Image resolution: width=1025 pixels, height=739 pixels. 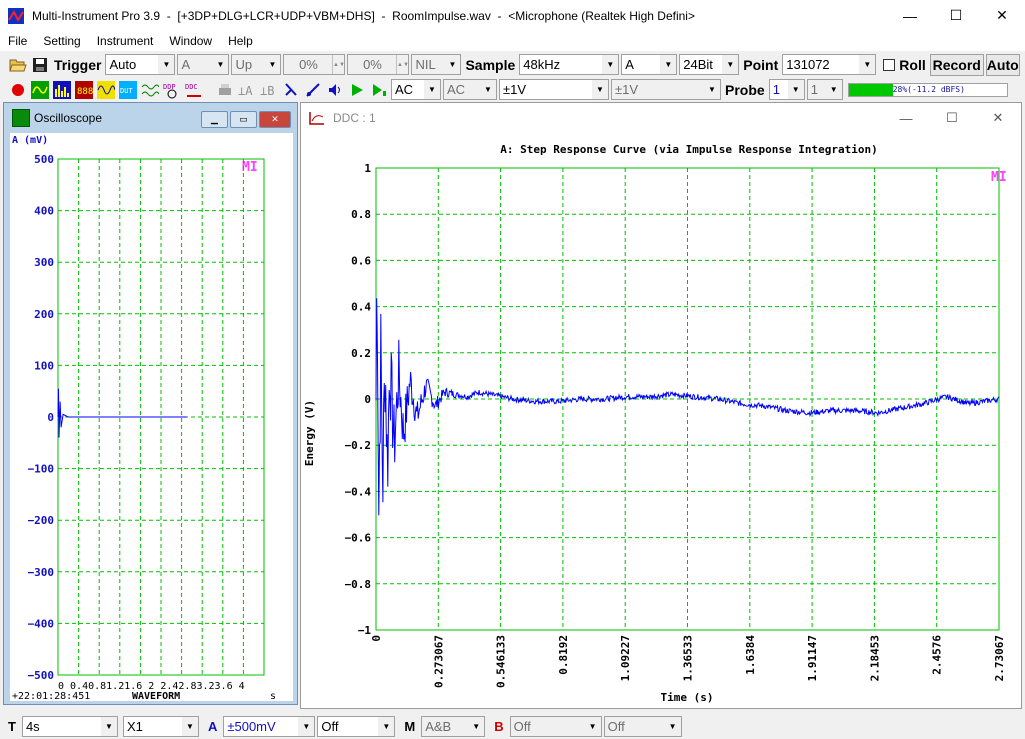 I want to click on menu-file: File, so click(x=17, y=41).